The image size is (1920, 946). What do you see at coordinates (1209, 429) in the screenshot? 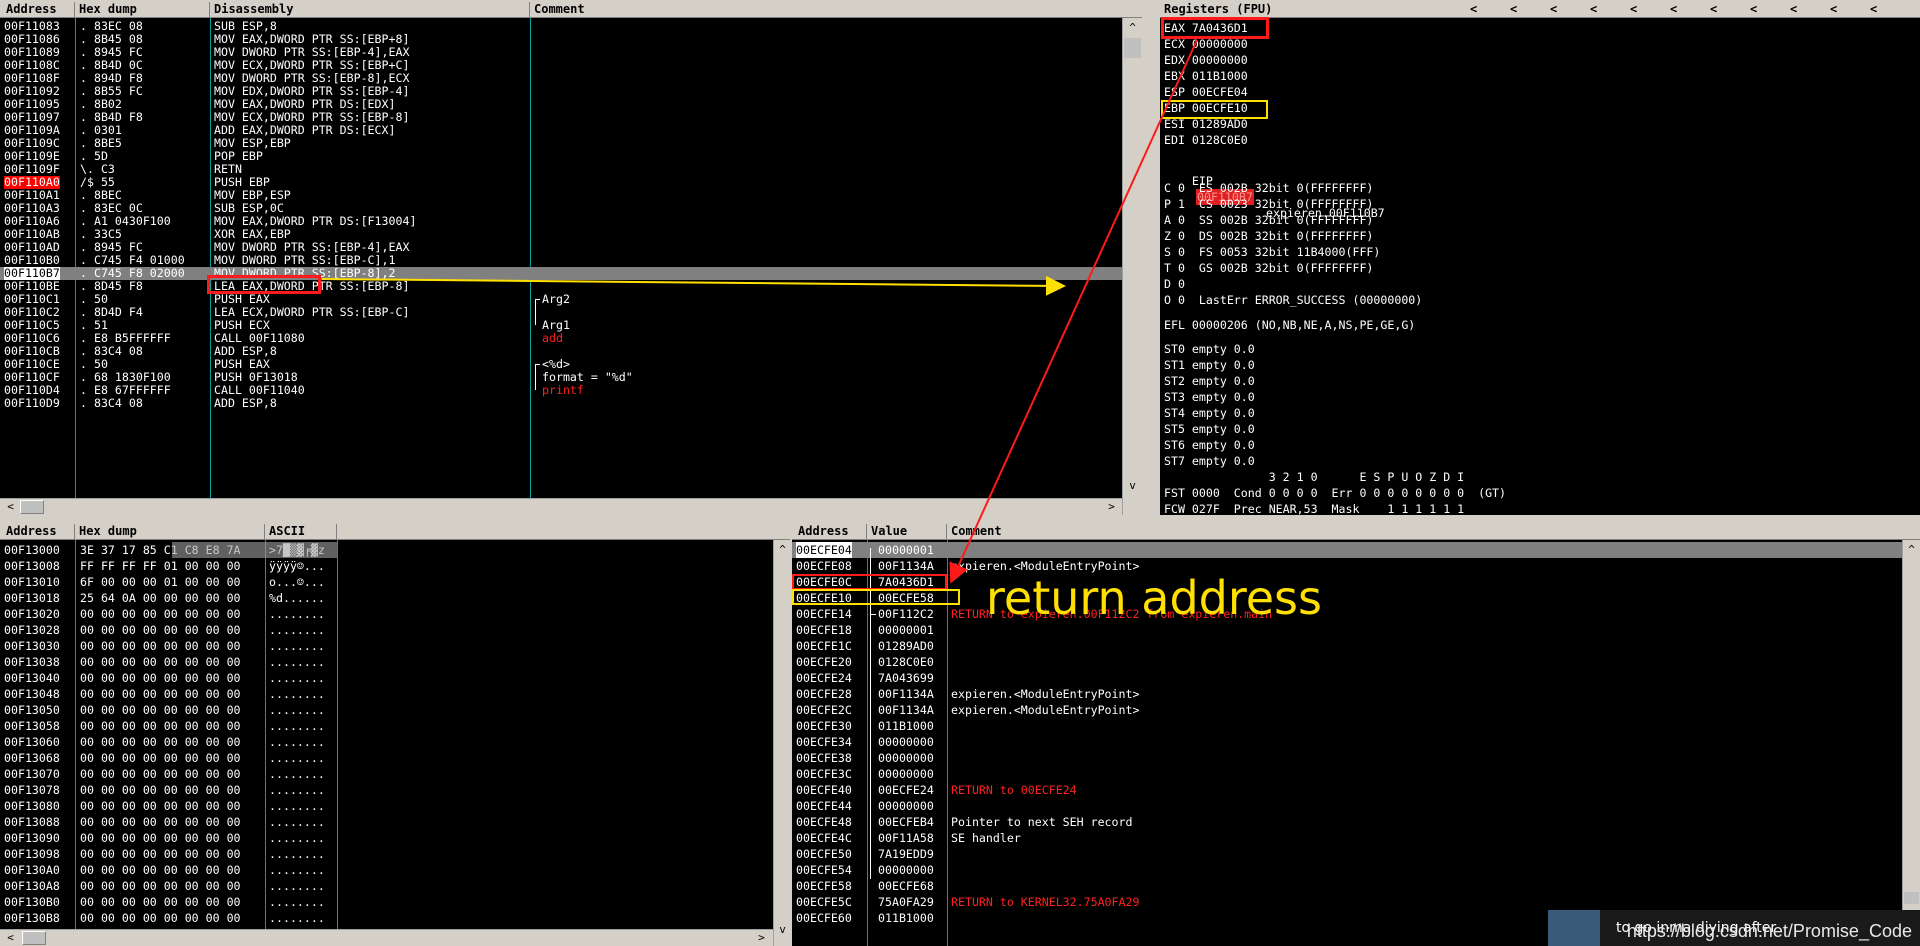
I see `fpu-row: ST5 empty 0.0` at bounding box center [1209, 429].